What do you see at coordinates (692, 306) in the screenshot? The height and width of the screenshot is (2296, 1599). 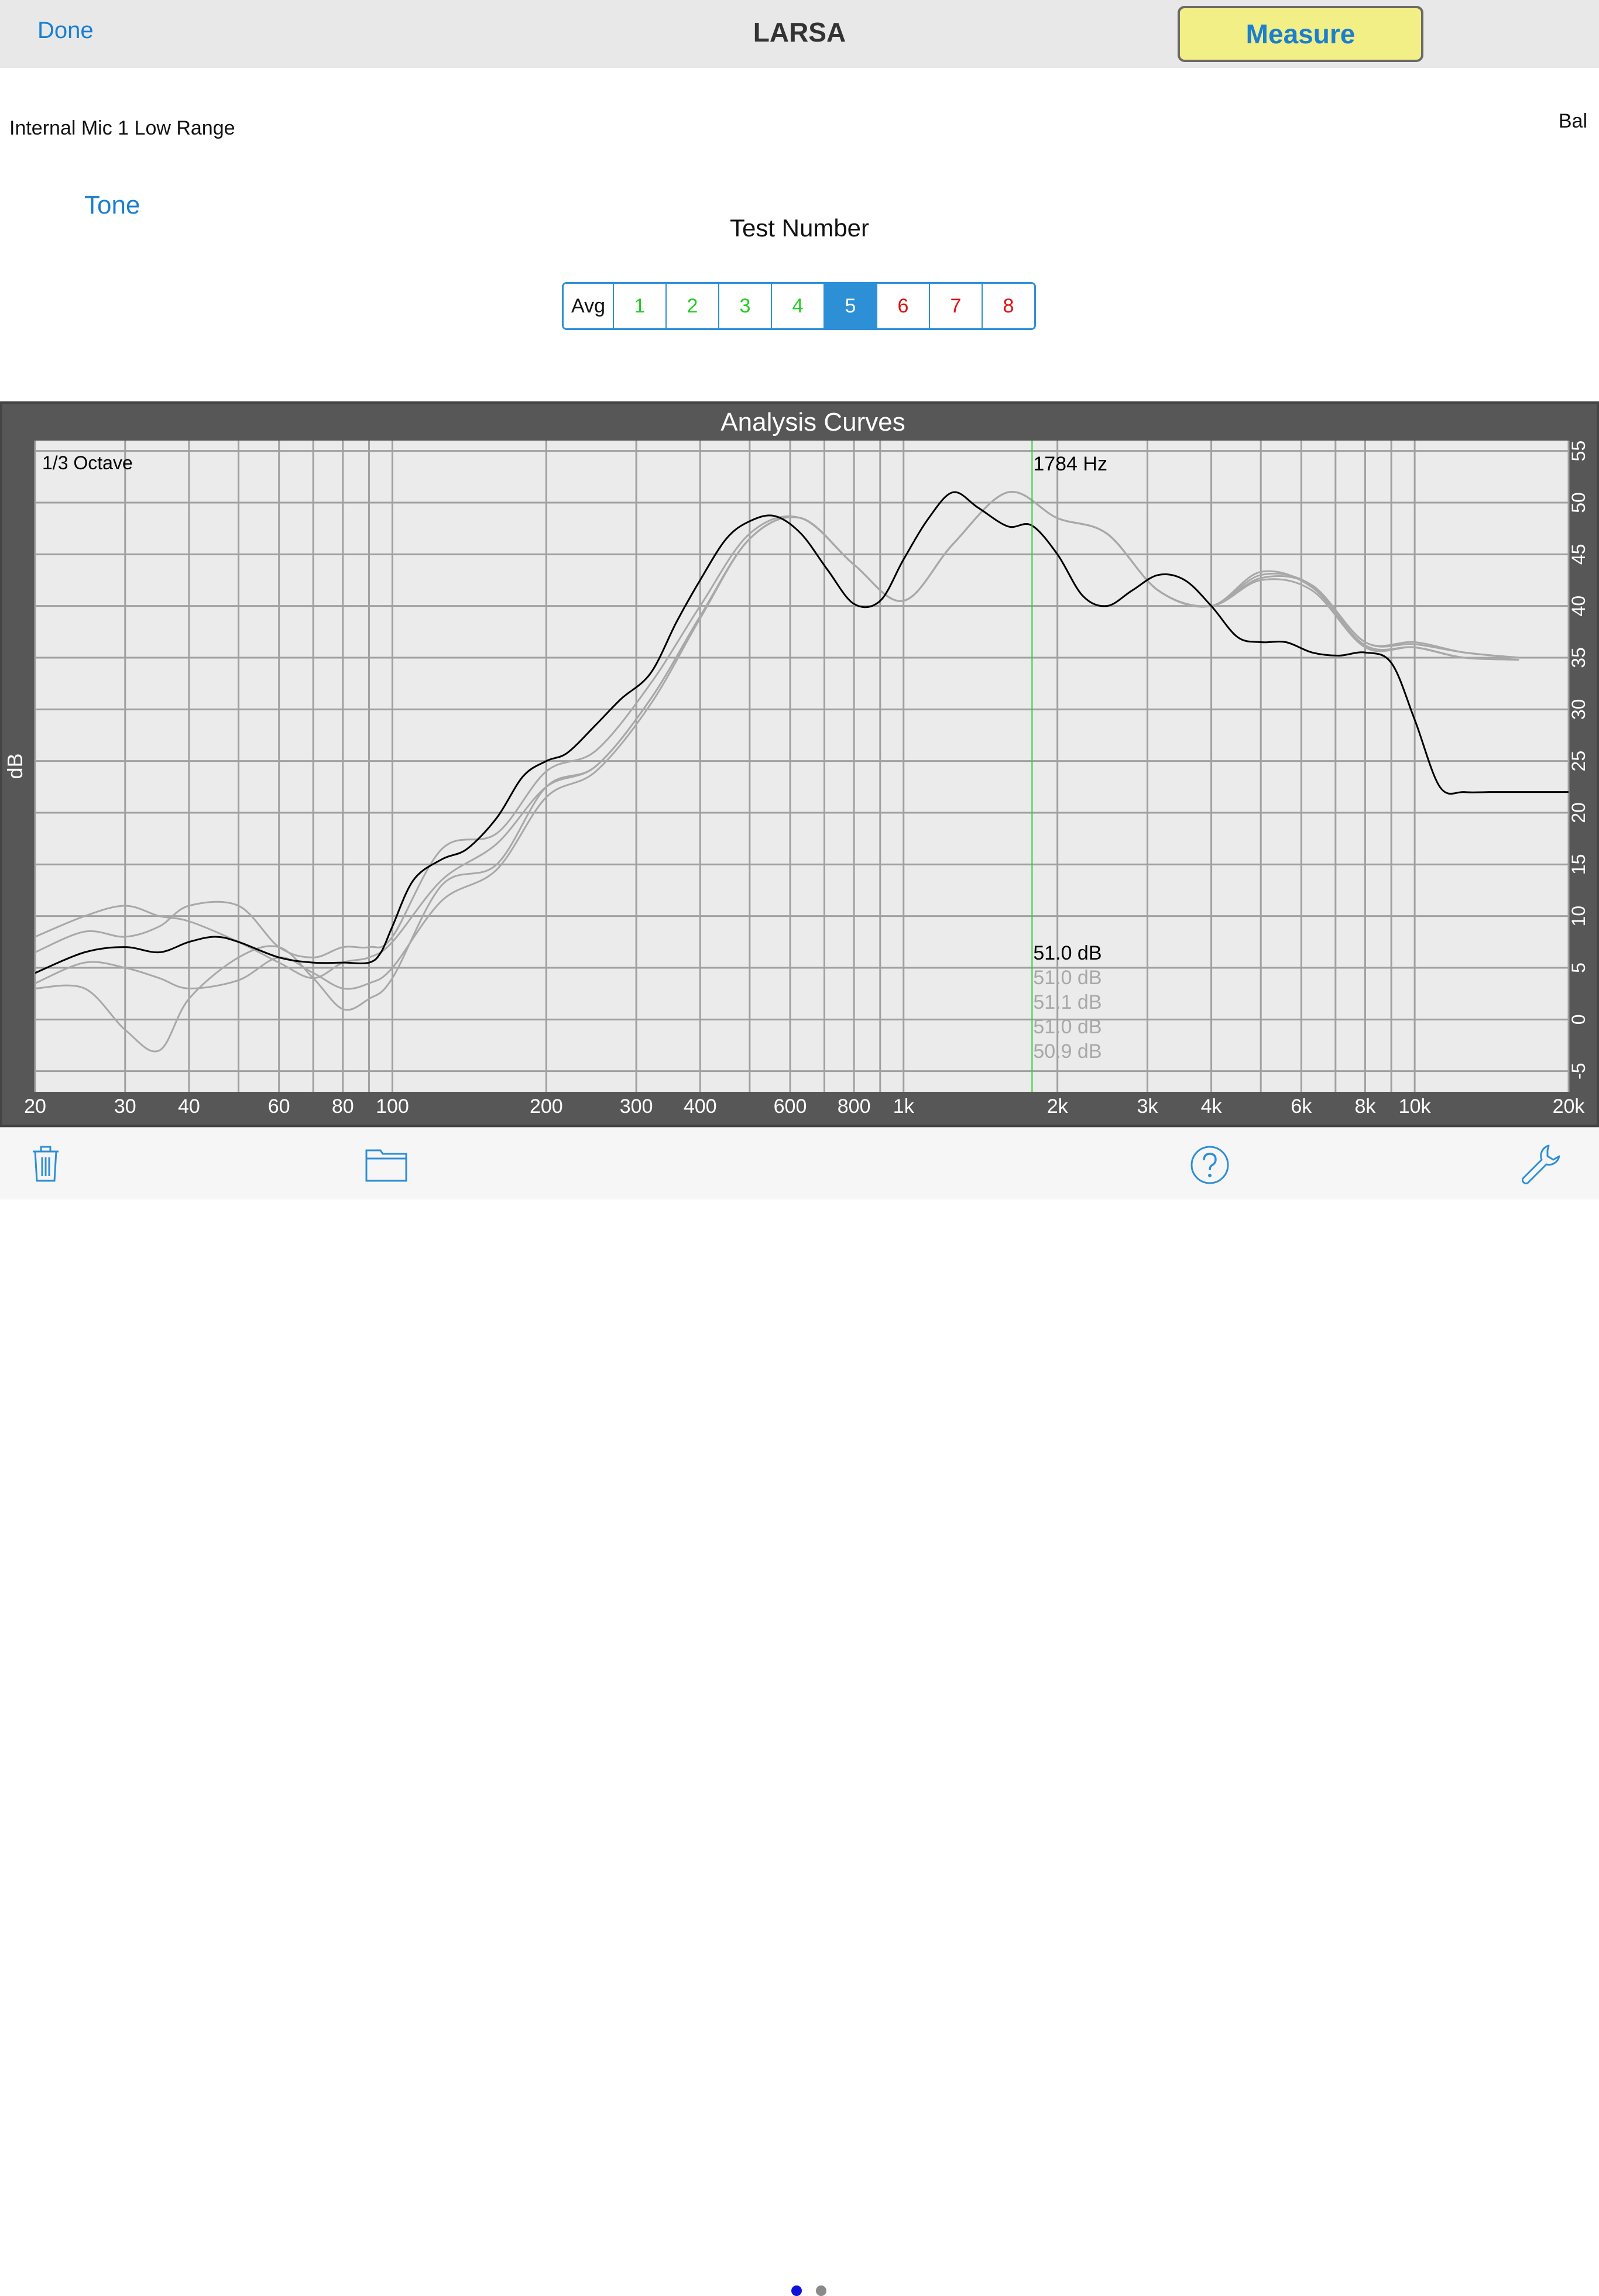 I see `test-segment-2: 2` at bounding box center [692, 306].